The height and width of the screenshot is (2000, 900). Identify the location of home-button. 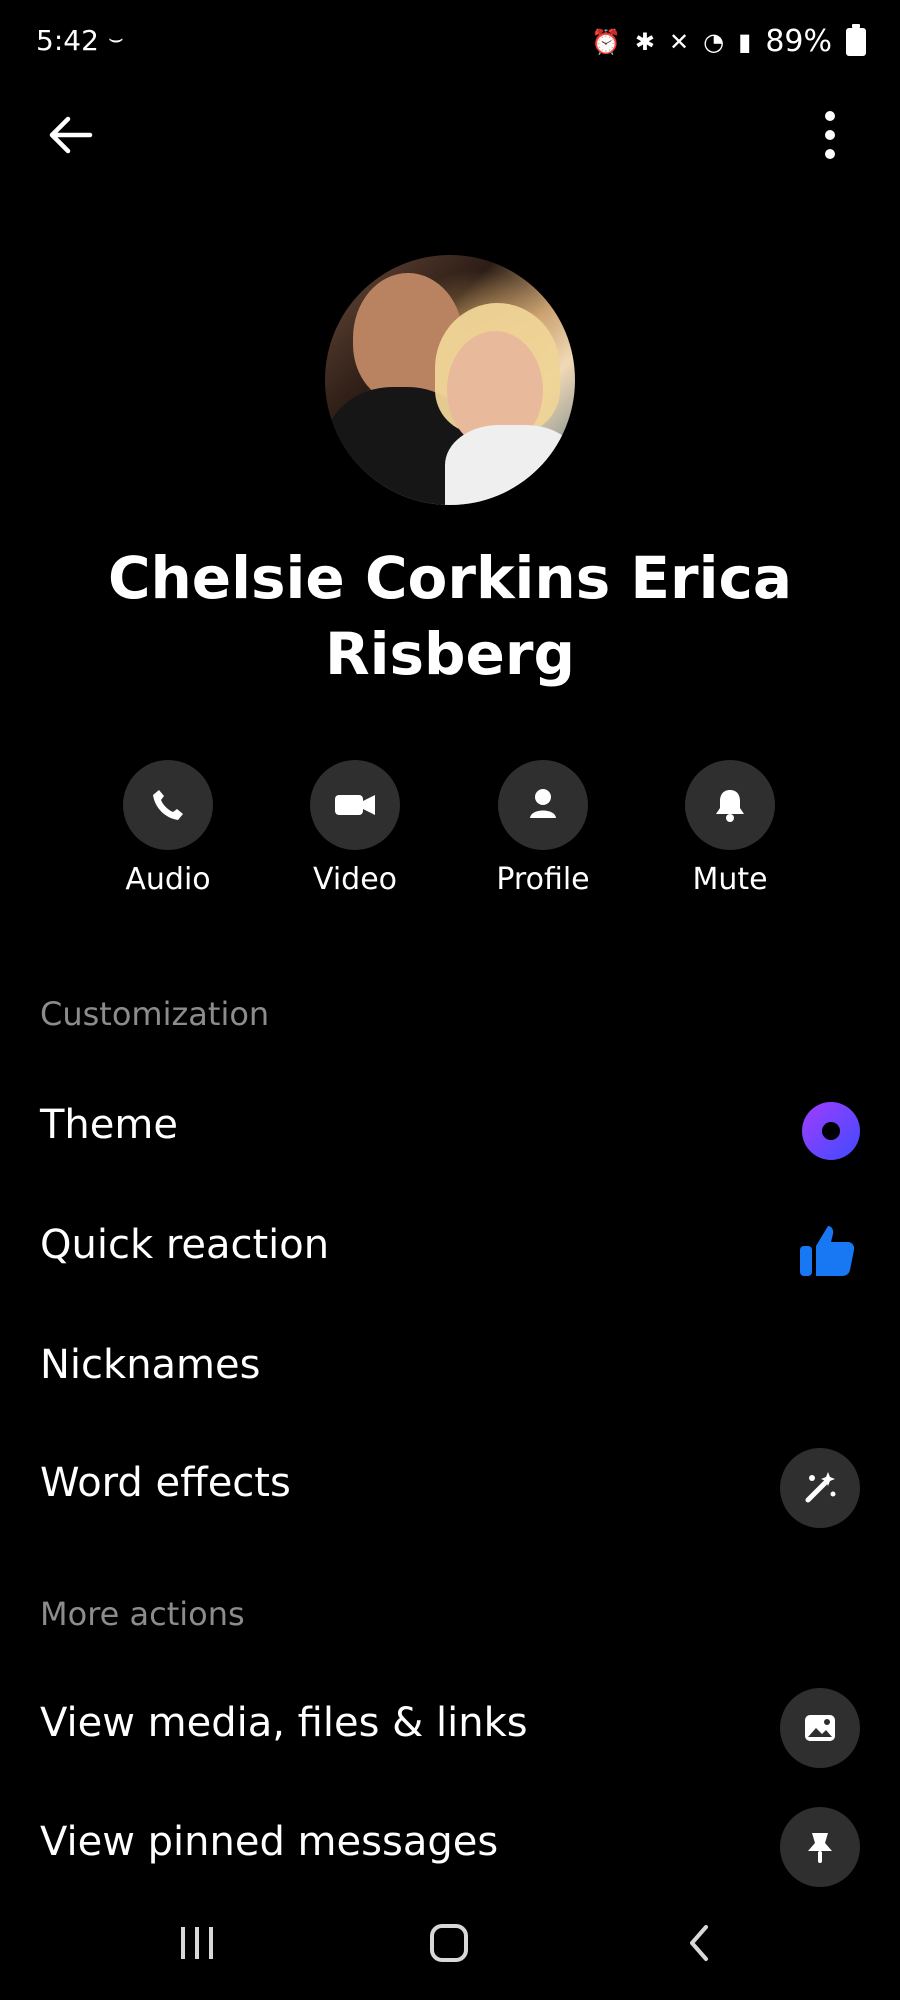
(449, 1943).